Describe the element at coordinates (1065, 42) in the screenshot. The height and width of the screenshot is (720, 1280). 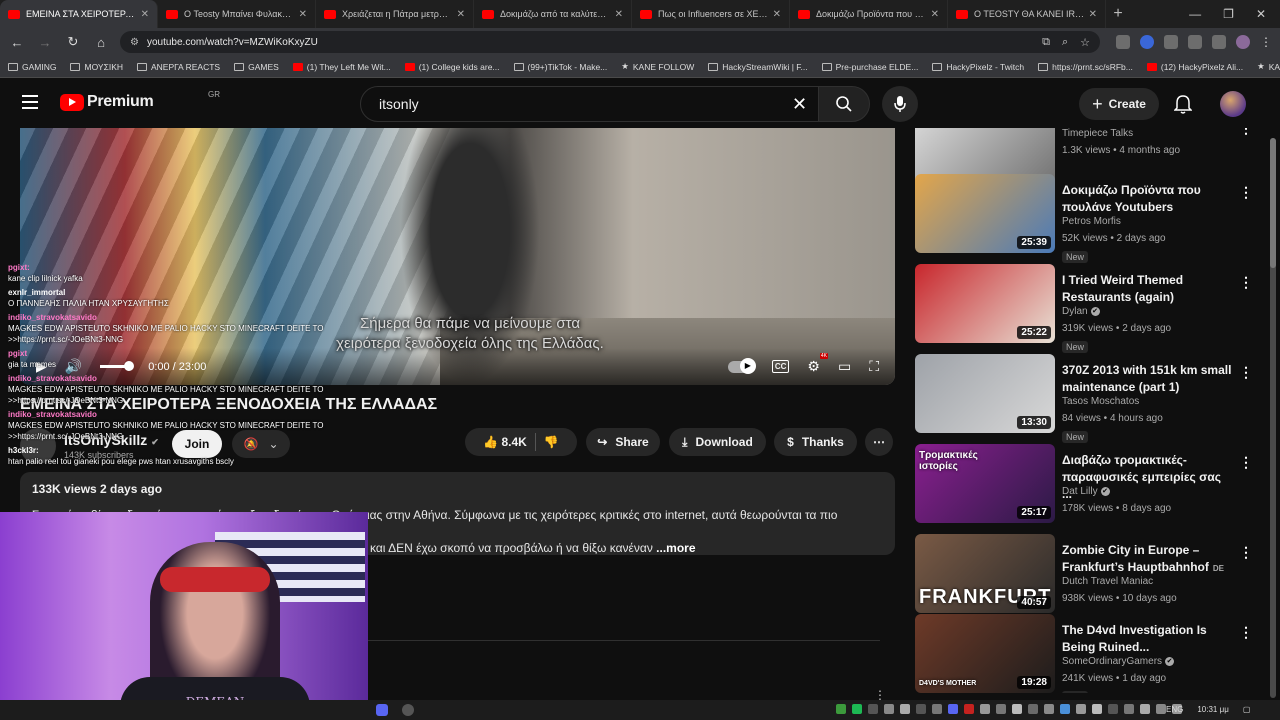
I see `zoom-icon: ⌕` at that location.